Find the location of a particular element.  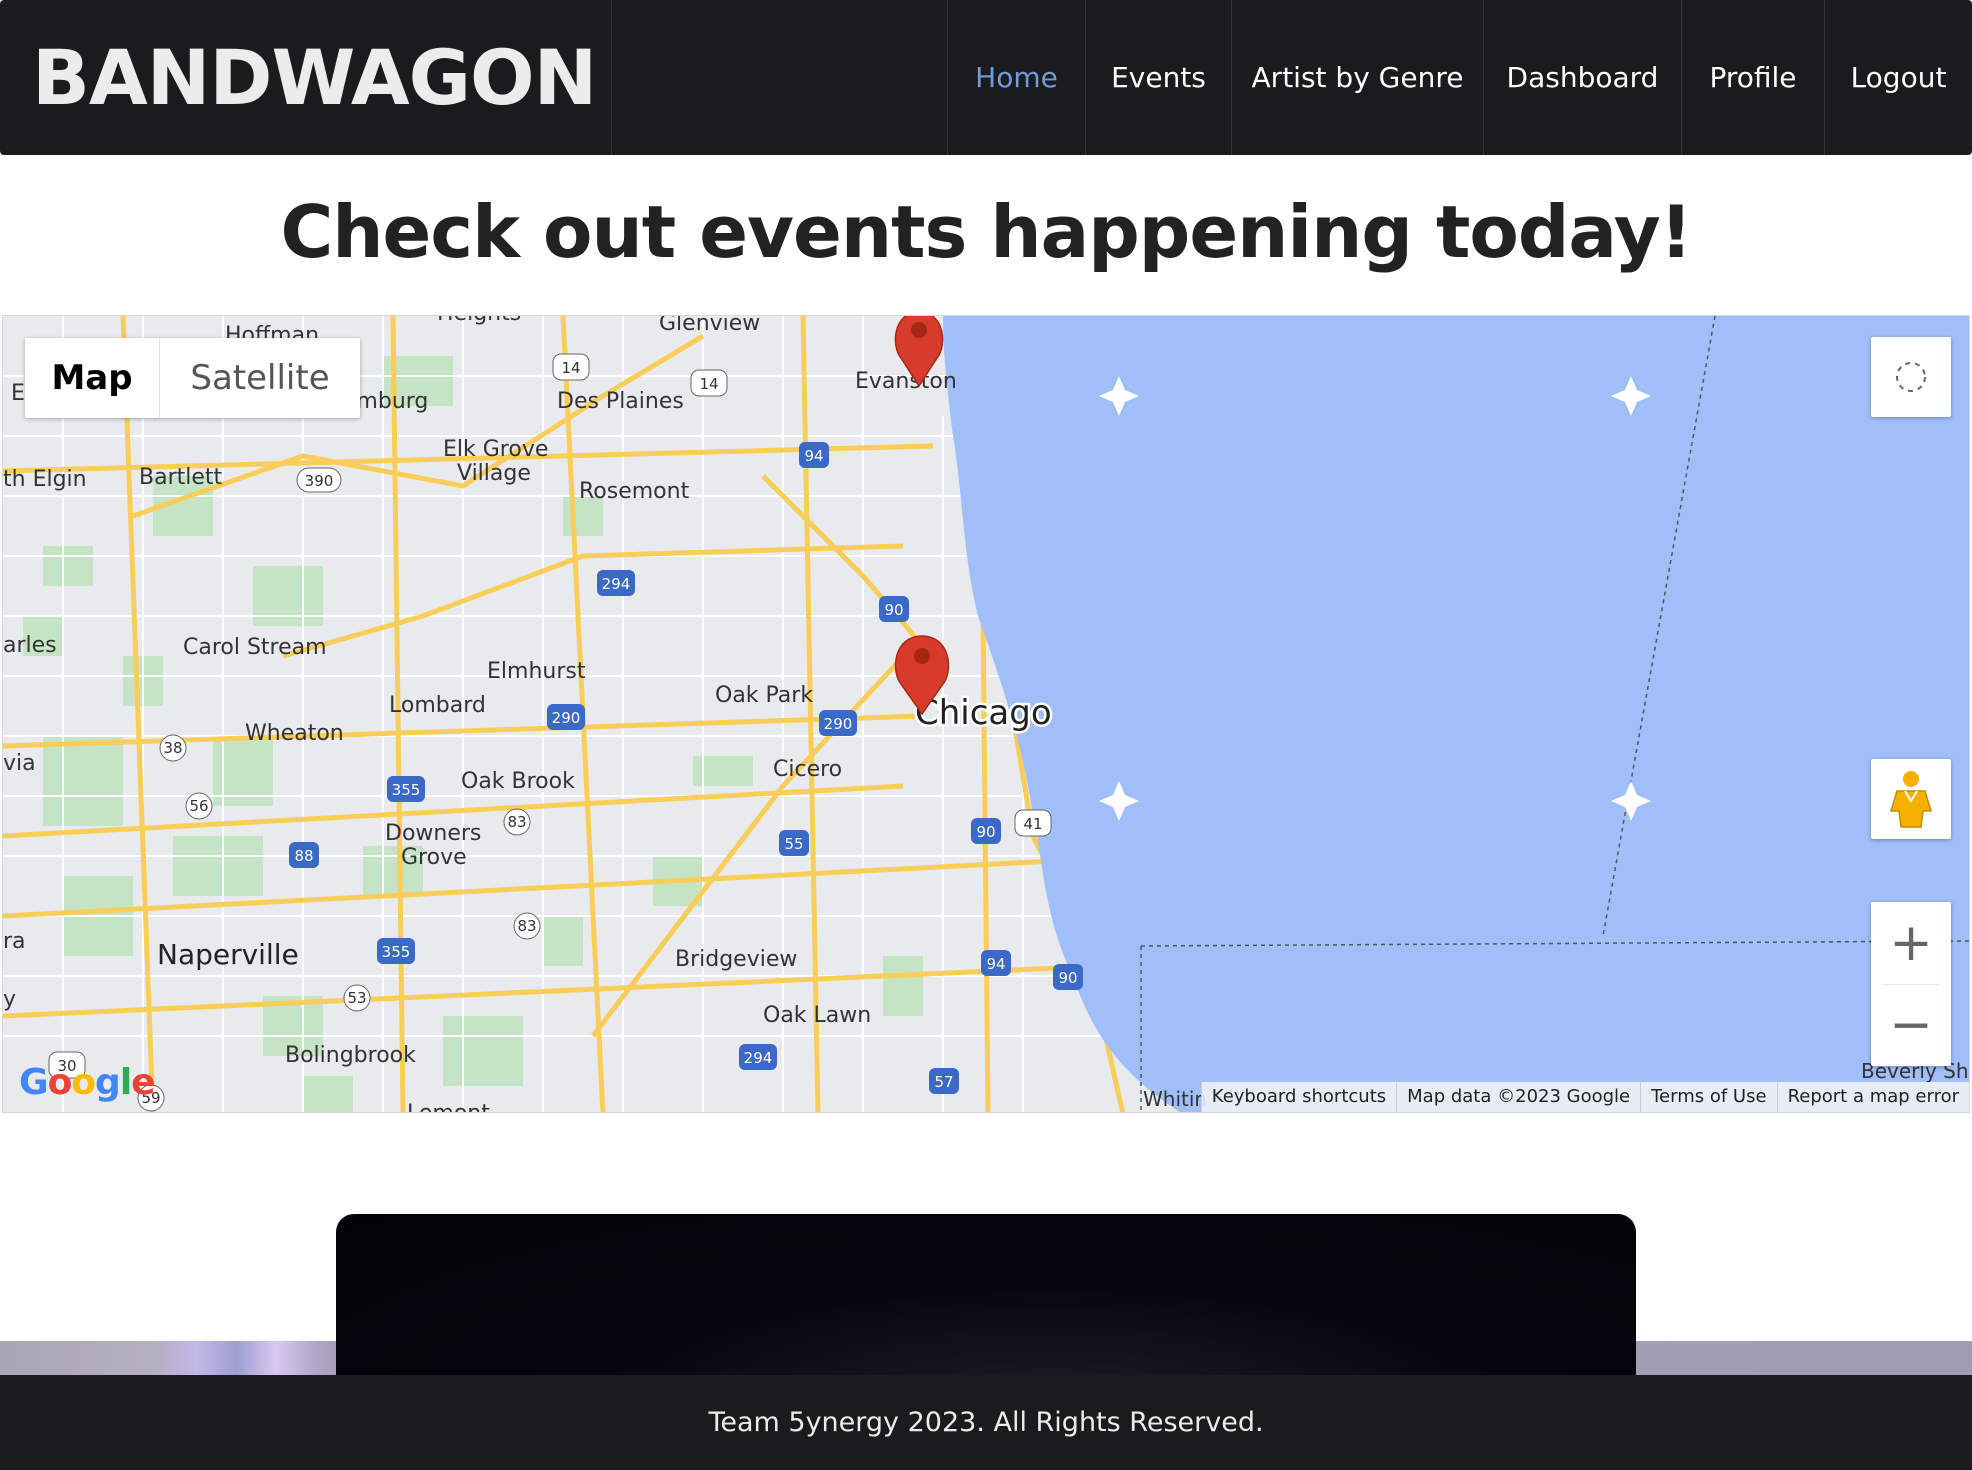

shield-90c: 90 is located at coordinates (1068, 977).